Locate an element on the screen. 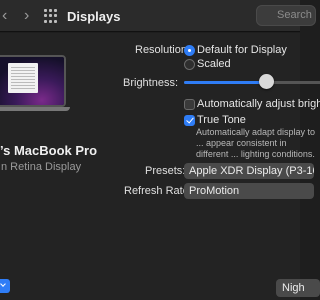 This screenshot has height=300, width=320. presets-popup: Apple XDR Display (P3-1600 is located at coordinates (249, 171).